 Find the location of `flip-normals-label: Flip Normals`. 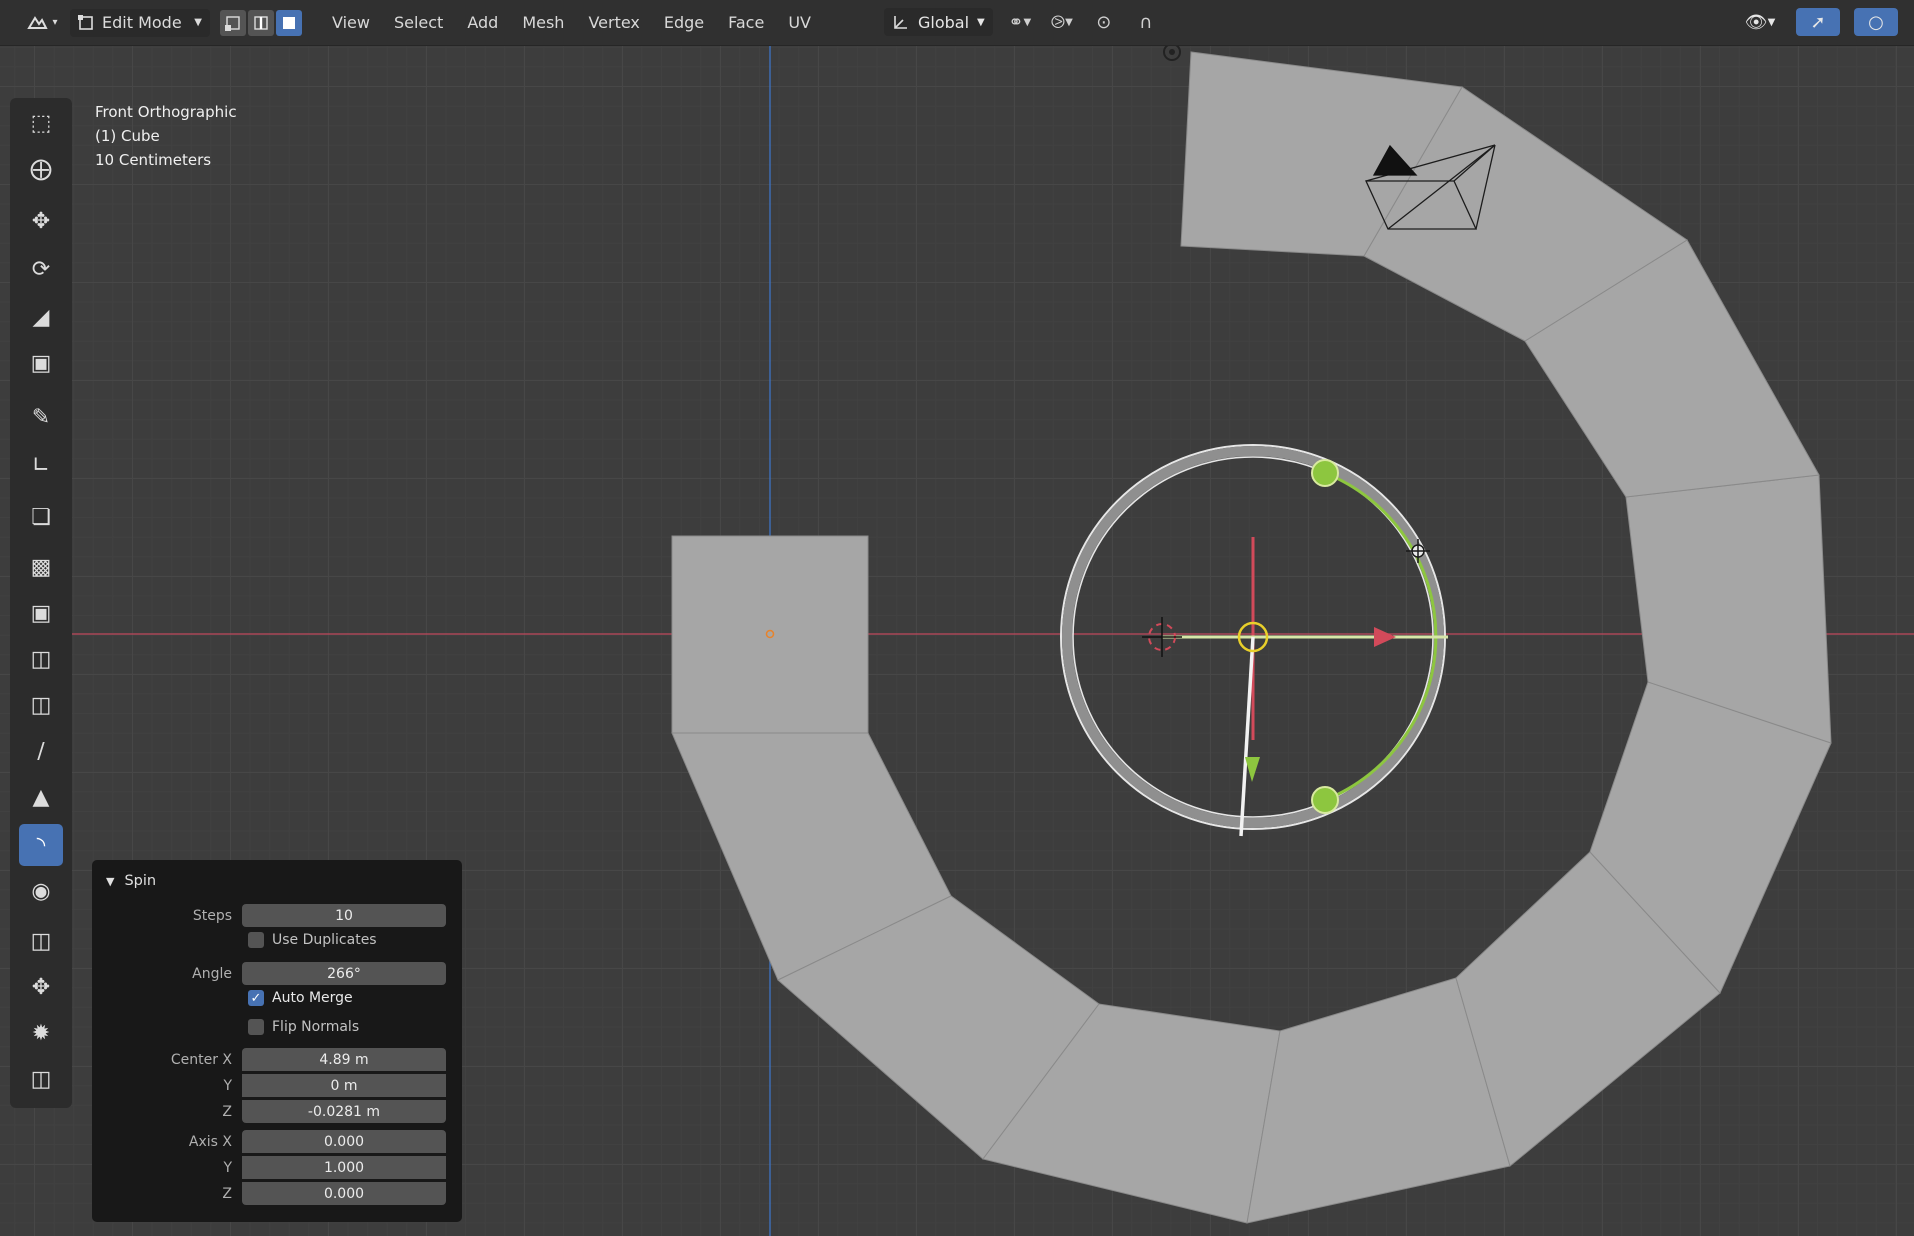

flip-normals-label: Flip Normals is located at coordinates (316, 1027).